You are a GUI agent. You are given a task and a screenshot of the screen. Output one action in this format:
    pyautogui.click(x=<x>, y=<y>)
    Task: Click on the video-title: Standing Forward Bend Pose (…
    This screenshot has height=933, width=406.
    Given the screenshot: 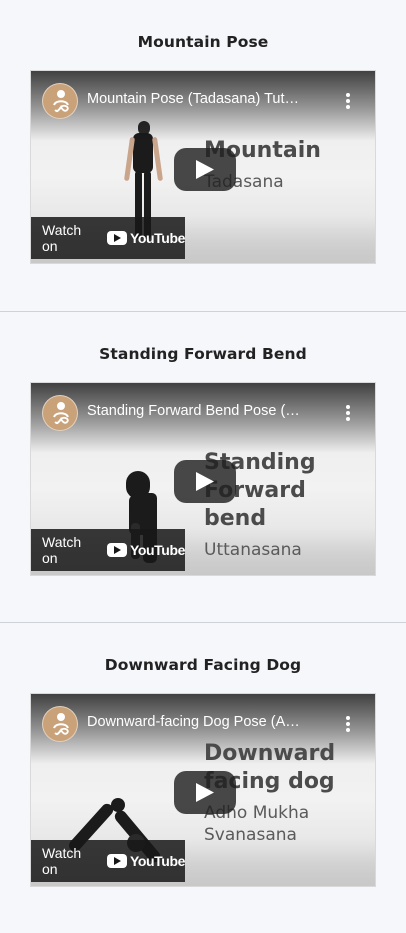 What is the action you would take?
    pyautogui.click(x=207, y=414)
    